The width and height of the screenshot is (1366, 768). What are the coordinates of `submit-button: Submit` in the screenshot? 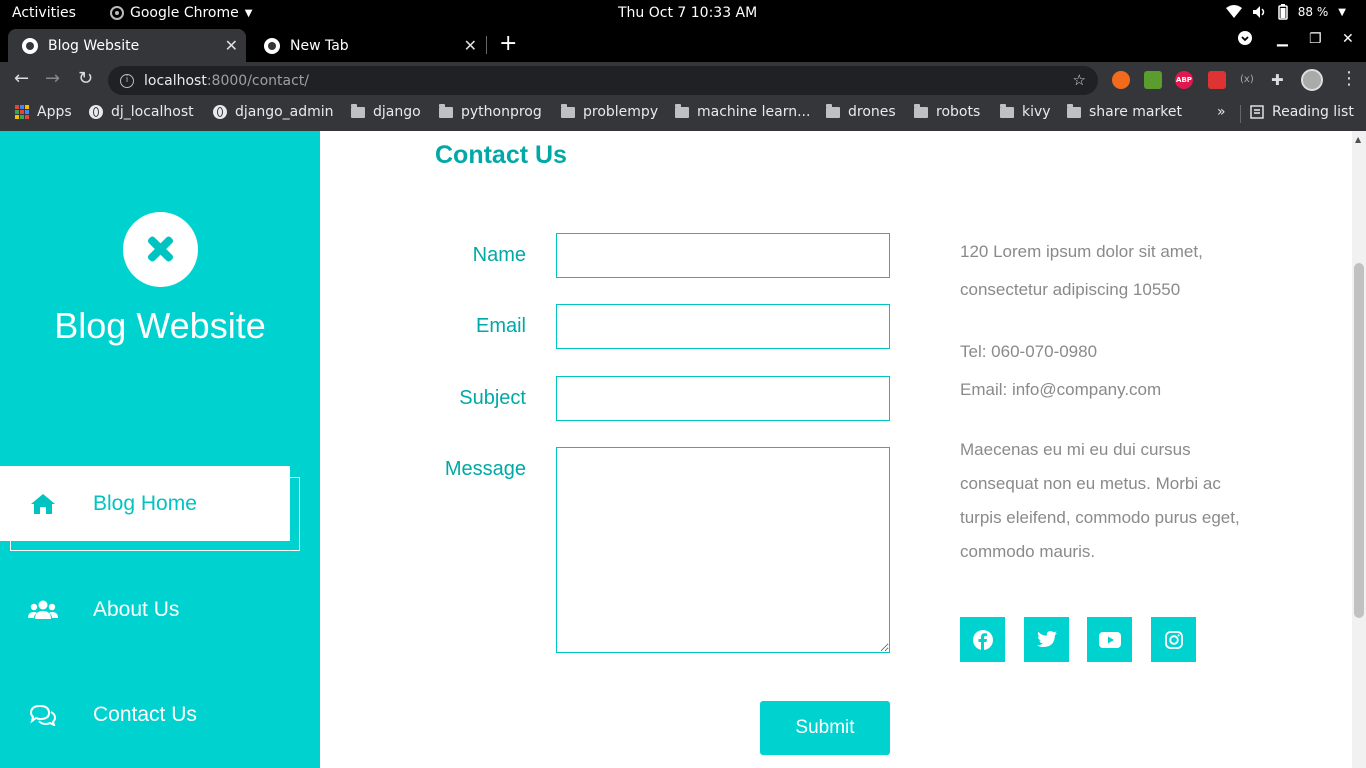 It's located at (825, 728).